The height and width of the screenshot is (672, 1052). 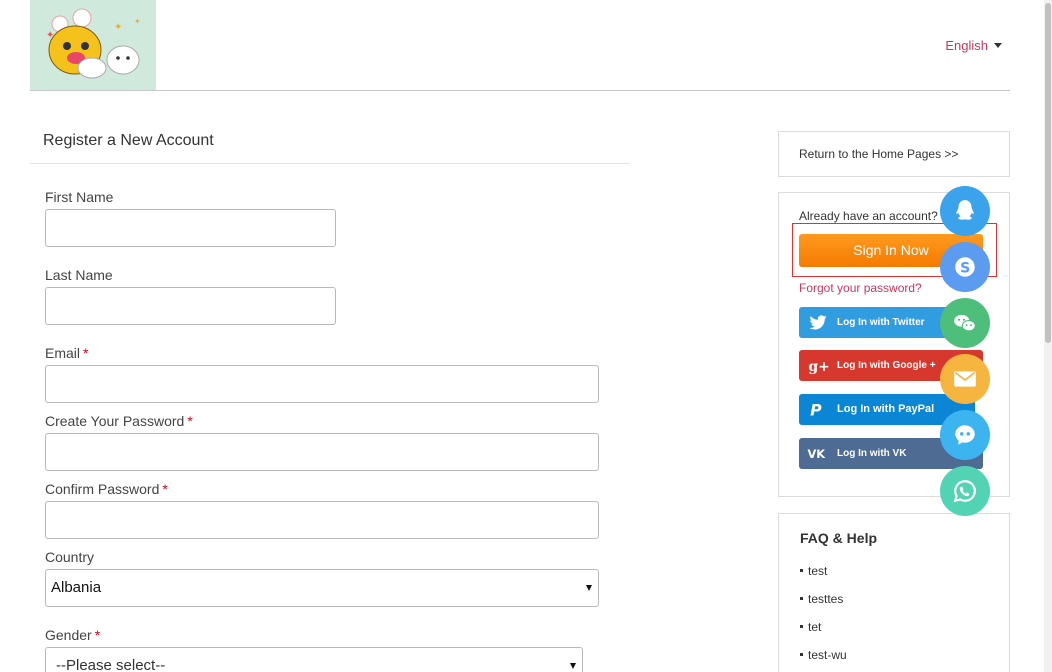 What do you see at coordinates (111, 664) in the screenshot?
I see `gender-selected-value: --Please select--` at bounding box center [111, 664].